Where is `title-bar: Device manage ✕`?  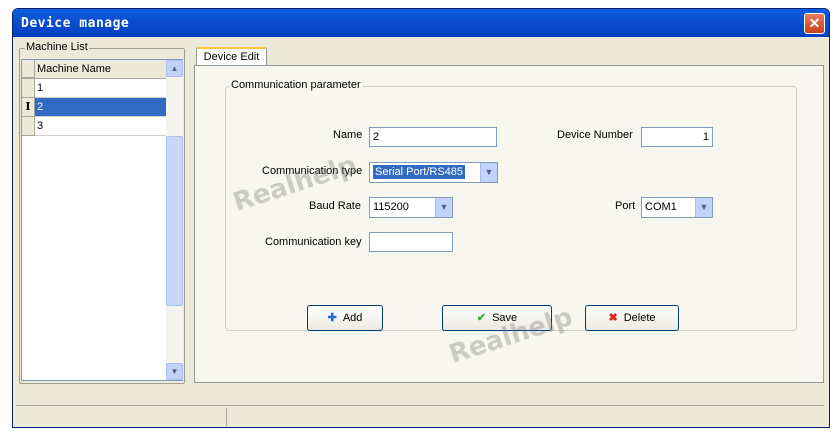
title-bar: Device manage ✕ is located at coordinates (421, 23).